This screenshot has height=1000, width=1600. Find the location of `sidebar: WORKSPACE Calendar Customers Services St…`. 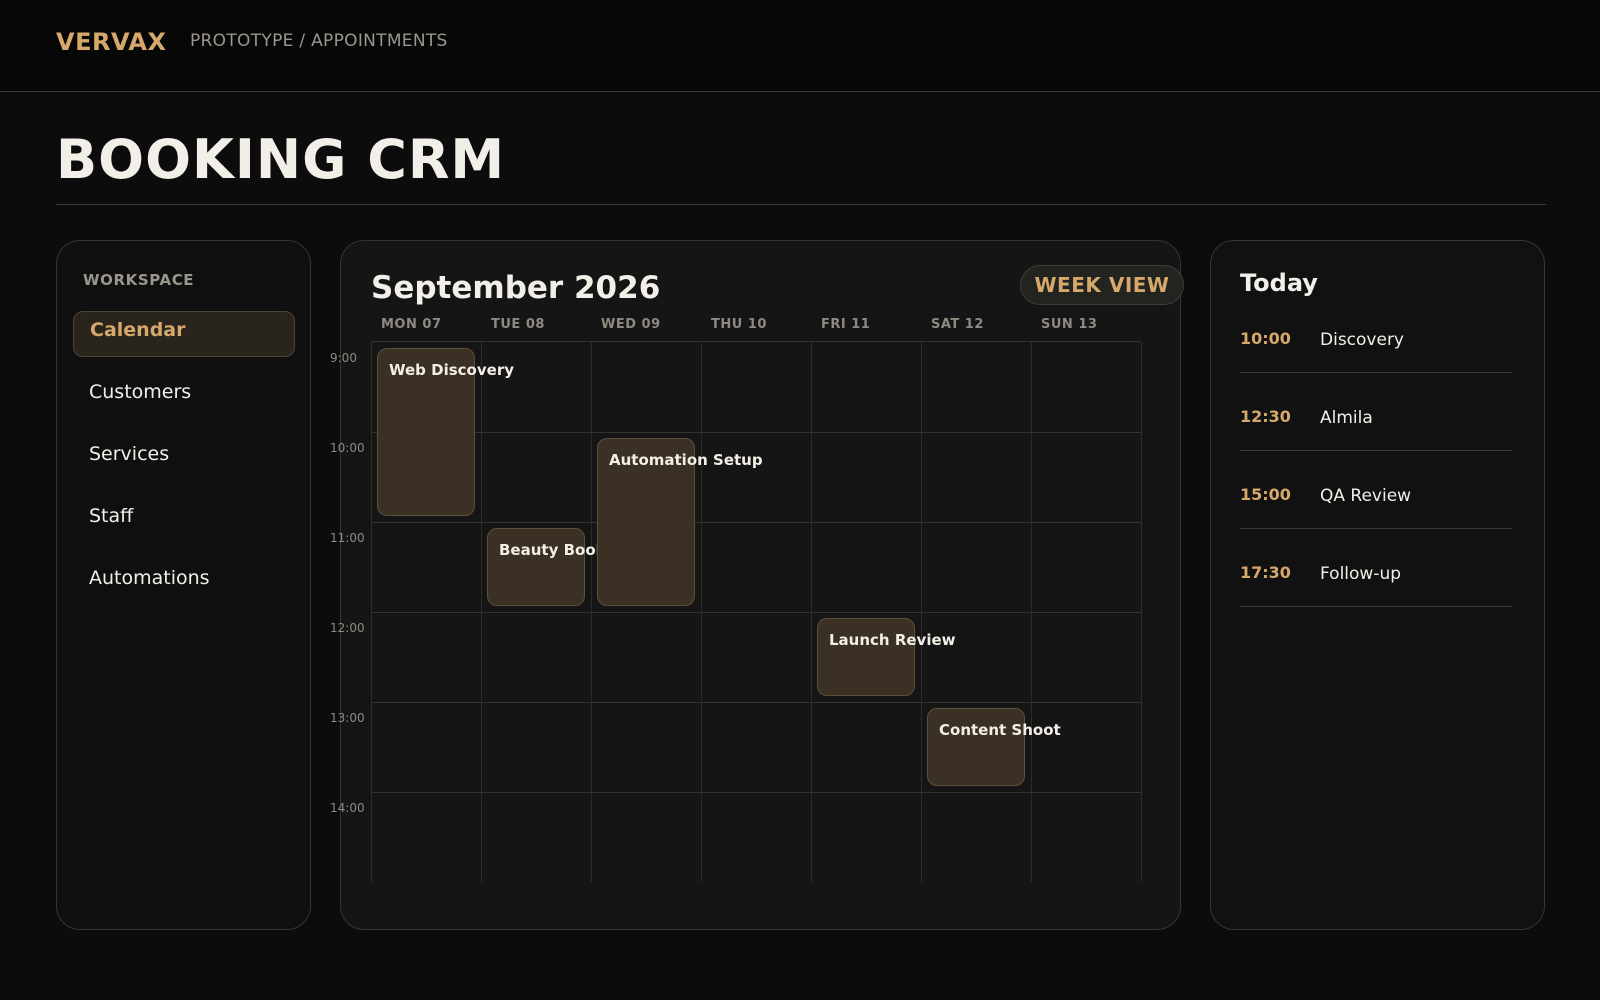

sidebar: WORKSPACE Calendar Customers Services St… is located at coordinates (183, 585).